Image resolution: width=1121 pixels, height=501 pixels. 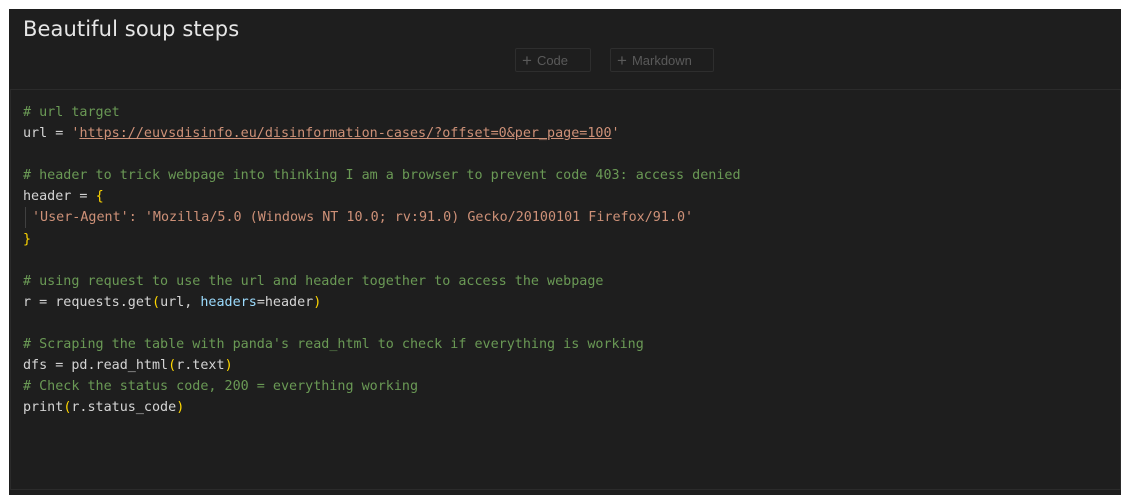 I want to click on code-line: dfs = pd.read_html(r.text), so click(x=382, y=365).